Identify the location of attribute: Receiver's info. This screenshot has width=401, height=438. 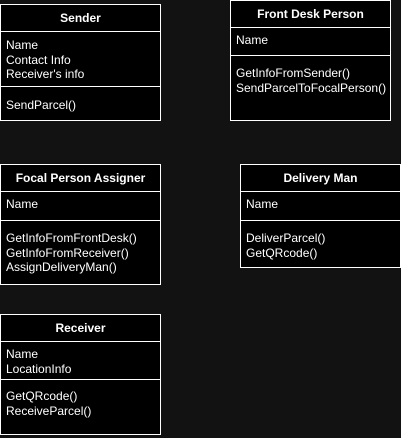
(45, 74).